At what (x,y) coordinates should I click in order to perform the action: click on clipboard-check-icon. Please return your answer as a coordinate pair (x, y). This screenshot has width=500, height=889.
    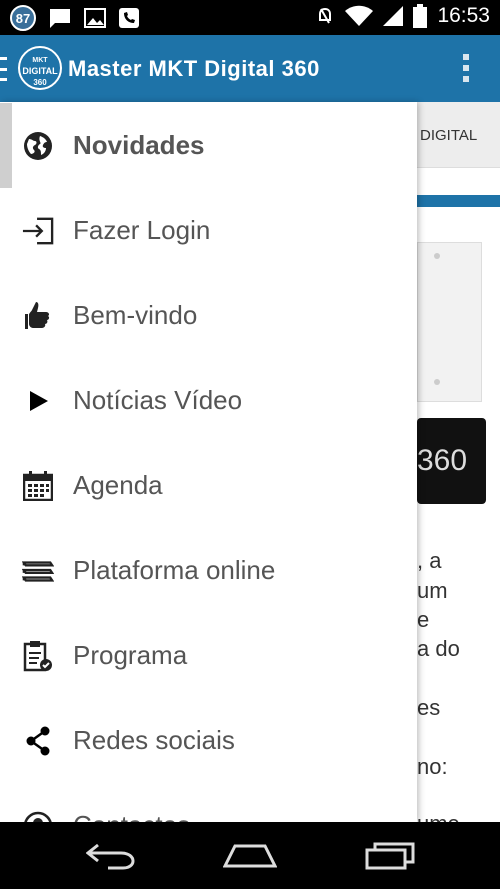
    Looking at the image, I should click on (38, 656).